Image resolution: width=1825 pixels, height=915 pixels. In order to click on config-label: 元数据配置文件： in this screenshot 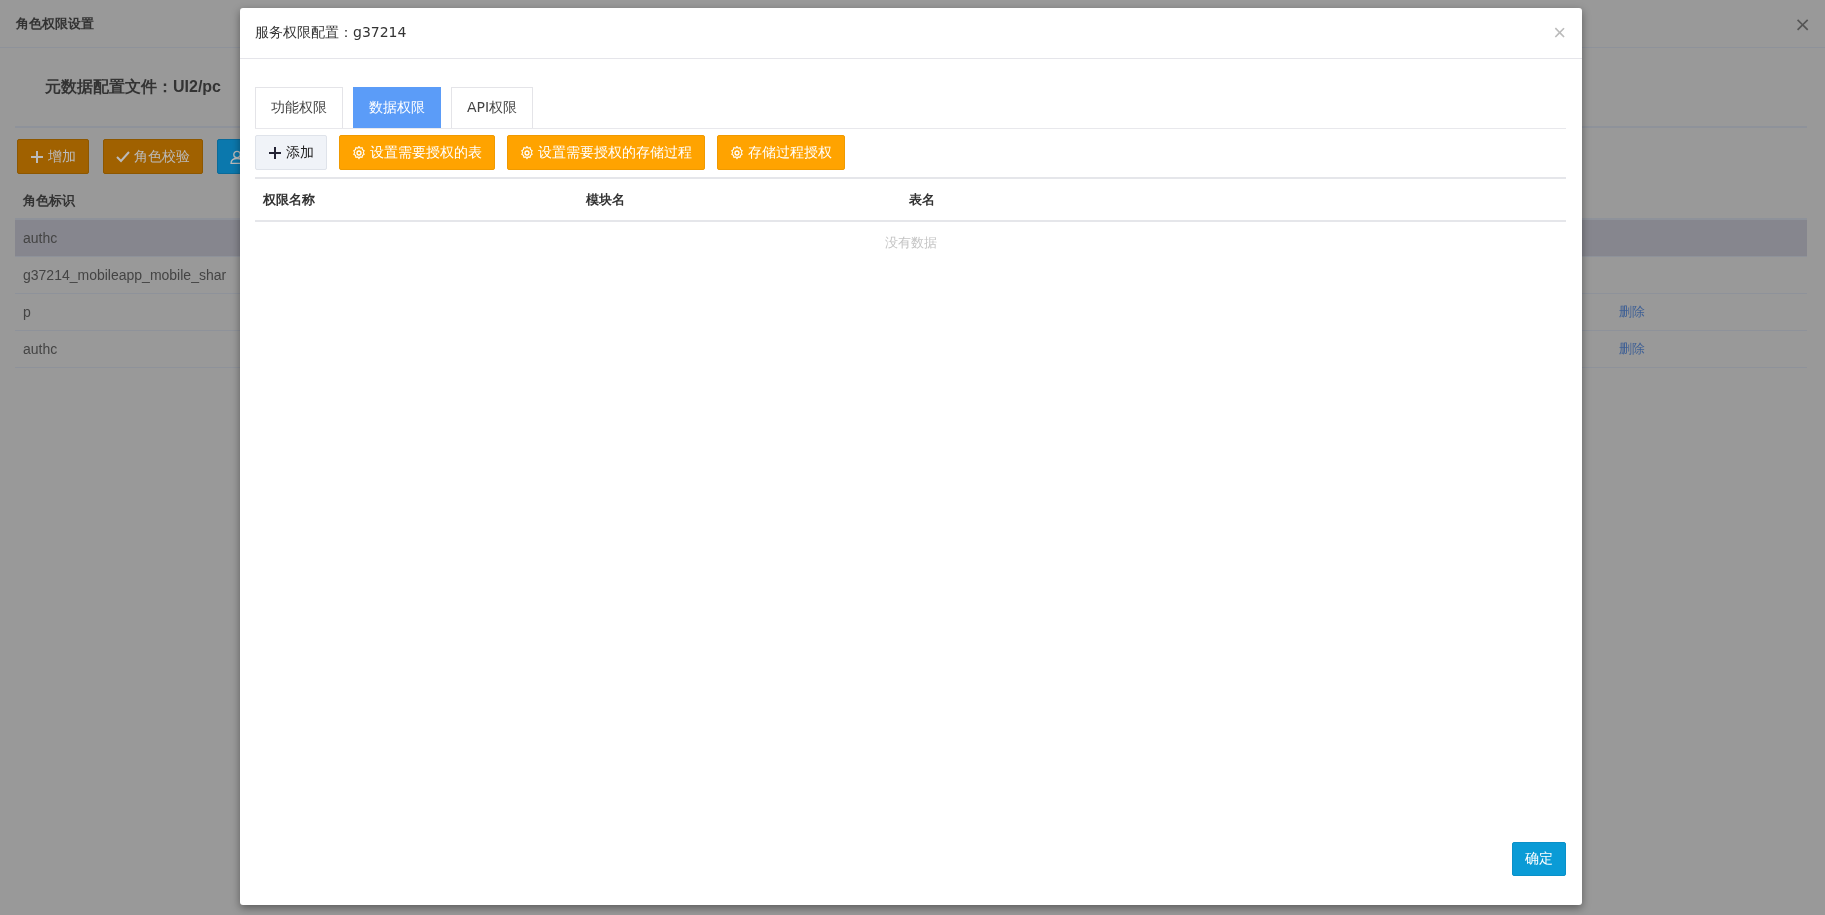, I will do `click(109, 86)`.